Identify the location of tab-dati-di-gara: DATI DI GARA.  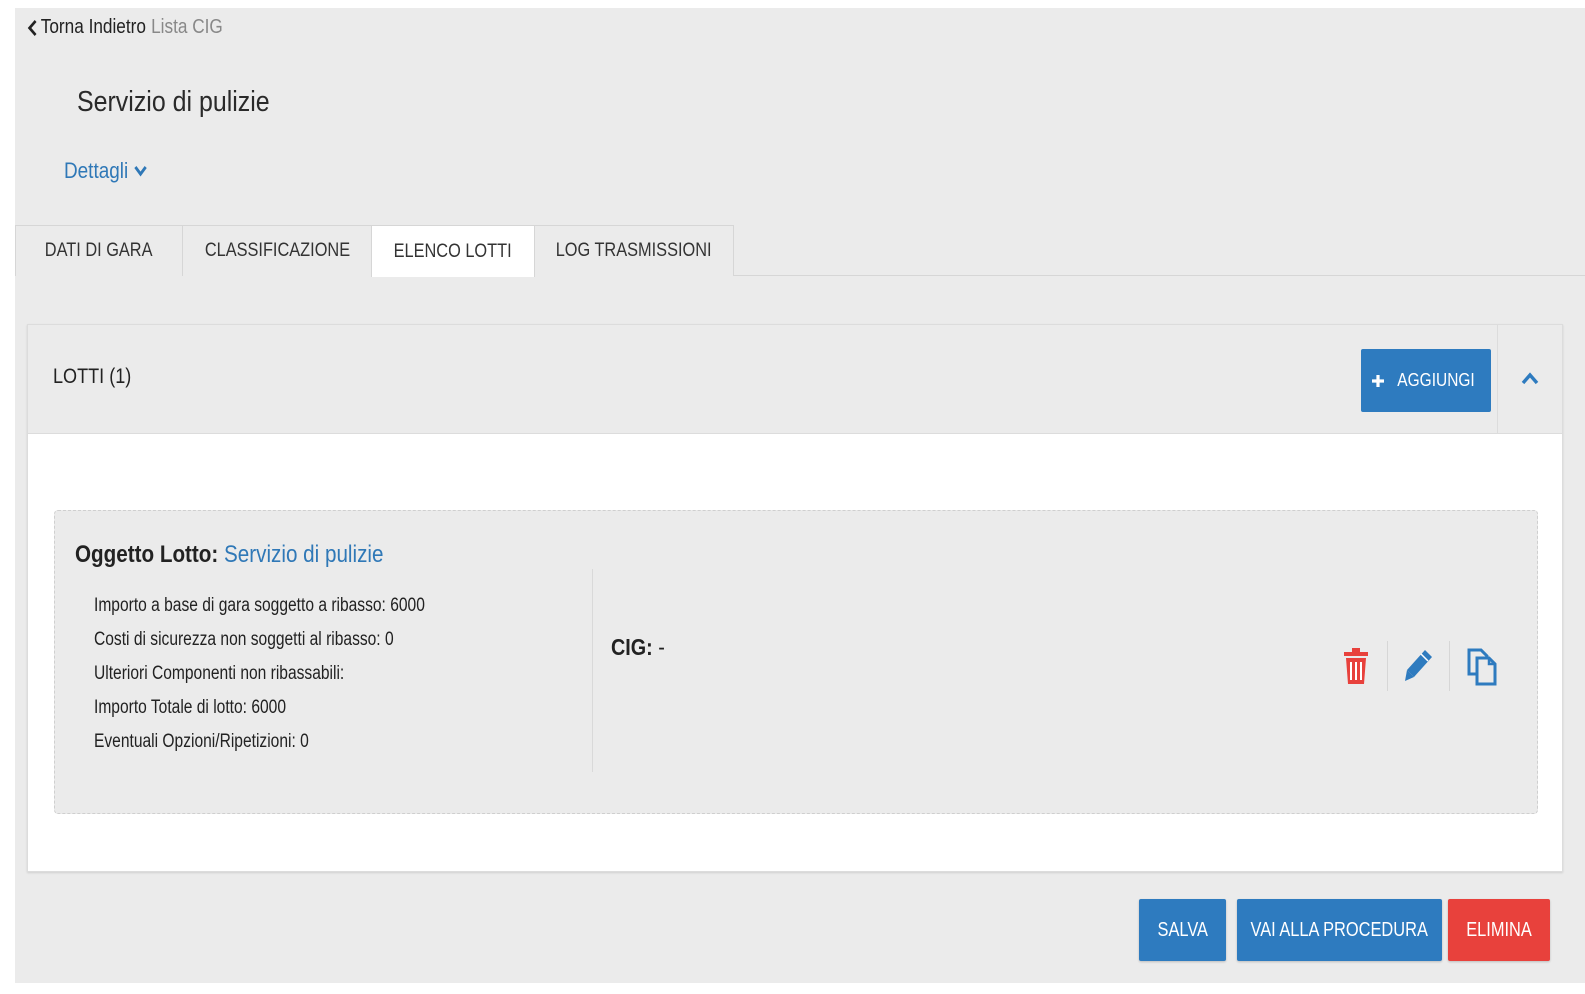
(99, 250).